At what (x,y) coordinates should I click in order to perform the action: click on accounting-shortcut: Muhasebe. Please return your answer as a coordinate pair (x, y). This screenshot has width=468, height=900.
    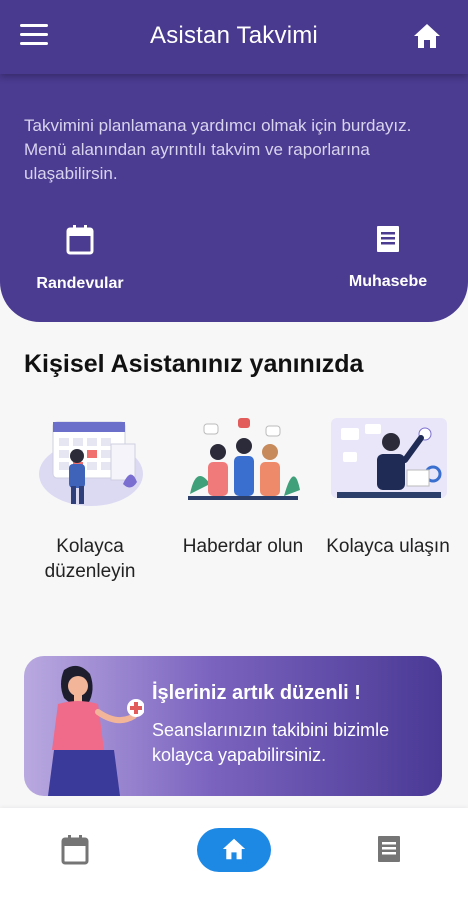
    Looking at the image, I should click on (388, 257).